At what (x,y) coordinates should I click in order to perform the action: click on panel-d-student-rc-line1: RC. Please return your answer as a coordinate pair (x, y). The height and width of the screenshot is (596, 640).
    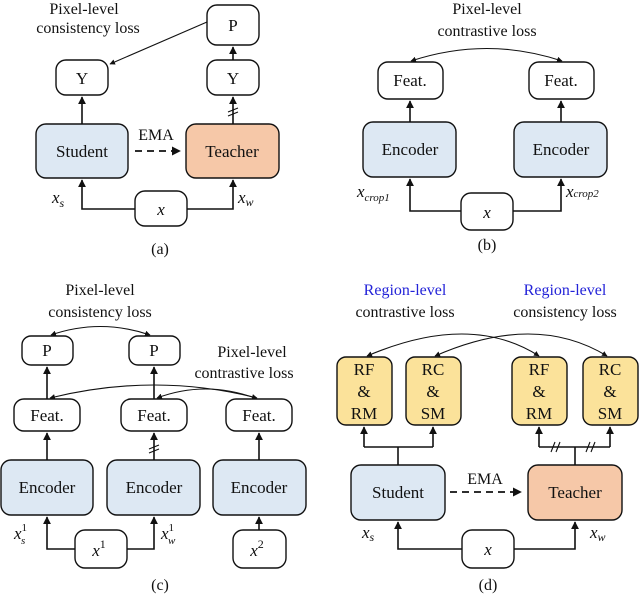
    Looking at the image, I should click on (433, 369).